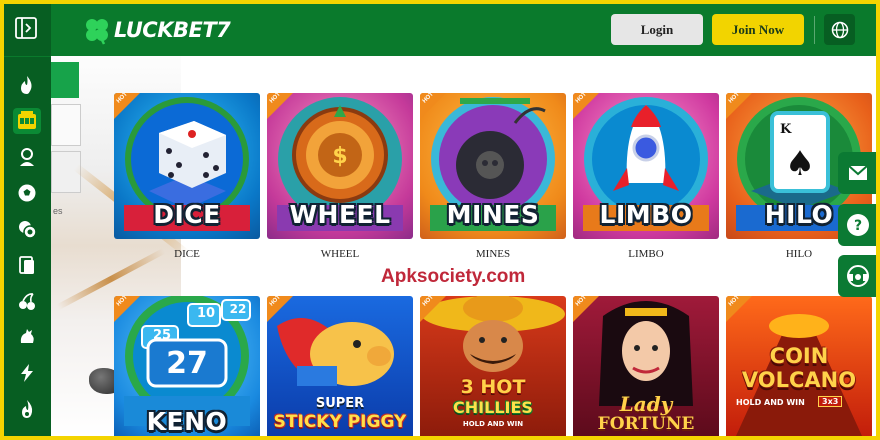 Image resolution: width=880 pixels, height=440 pixels. I want to click on game-card-keno: 25 10 22 27 HOT KENO, so click(187, 366).